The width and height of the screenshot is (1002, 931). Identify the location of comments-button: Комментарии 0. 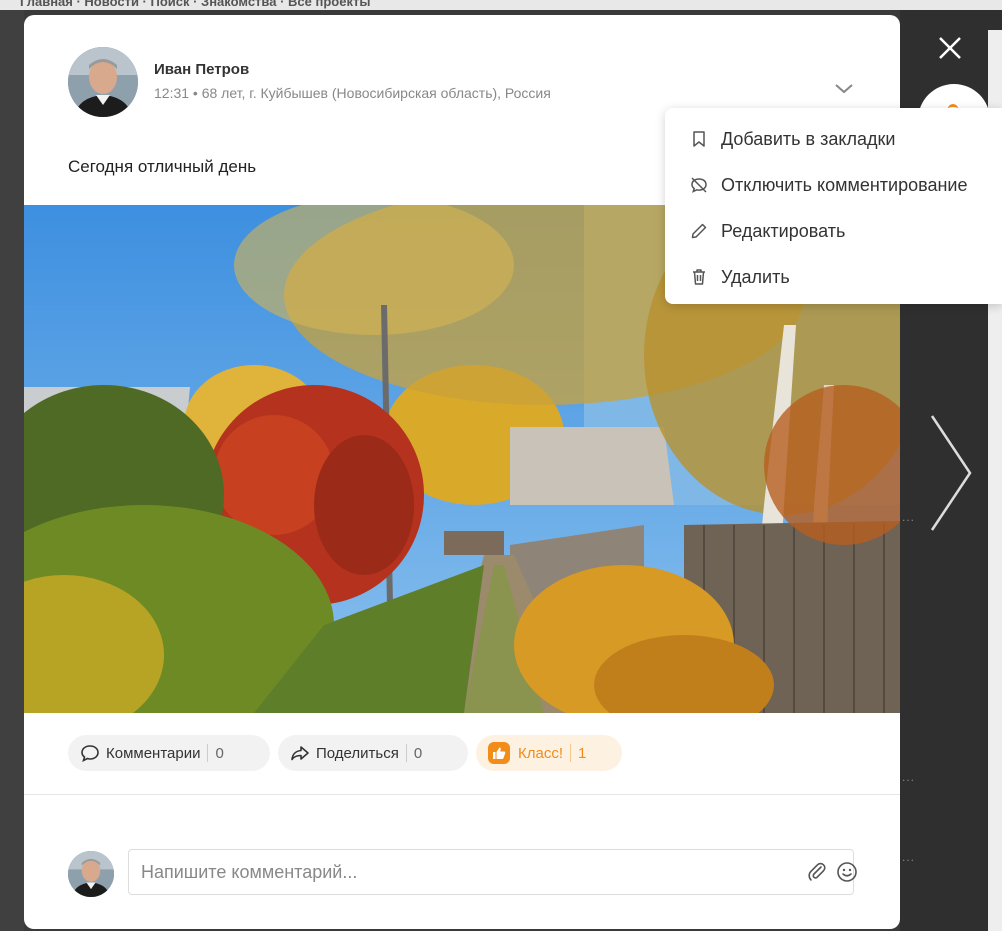
(169, 753).